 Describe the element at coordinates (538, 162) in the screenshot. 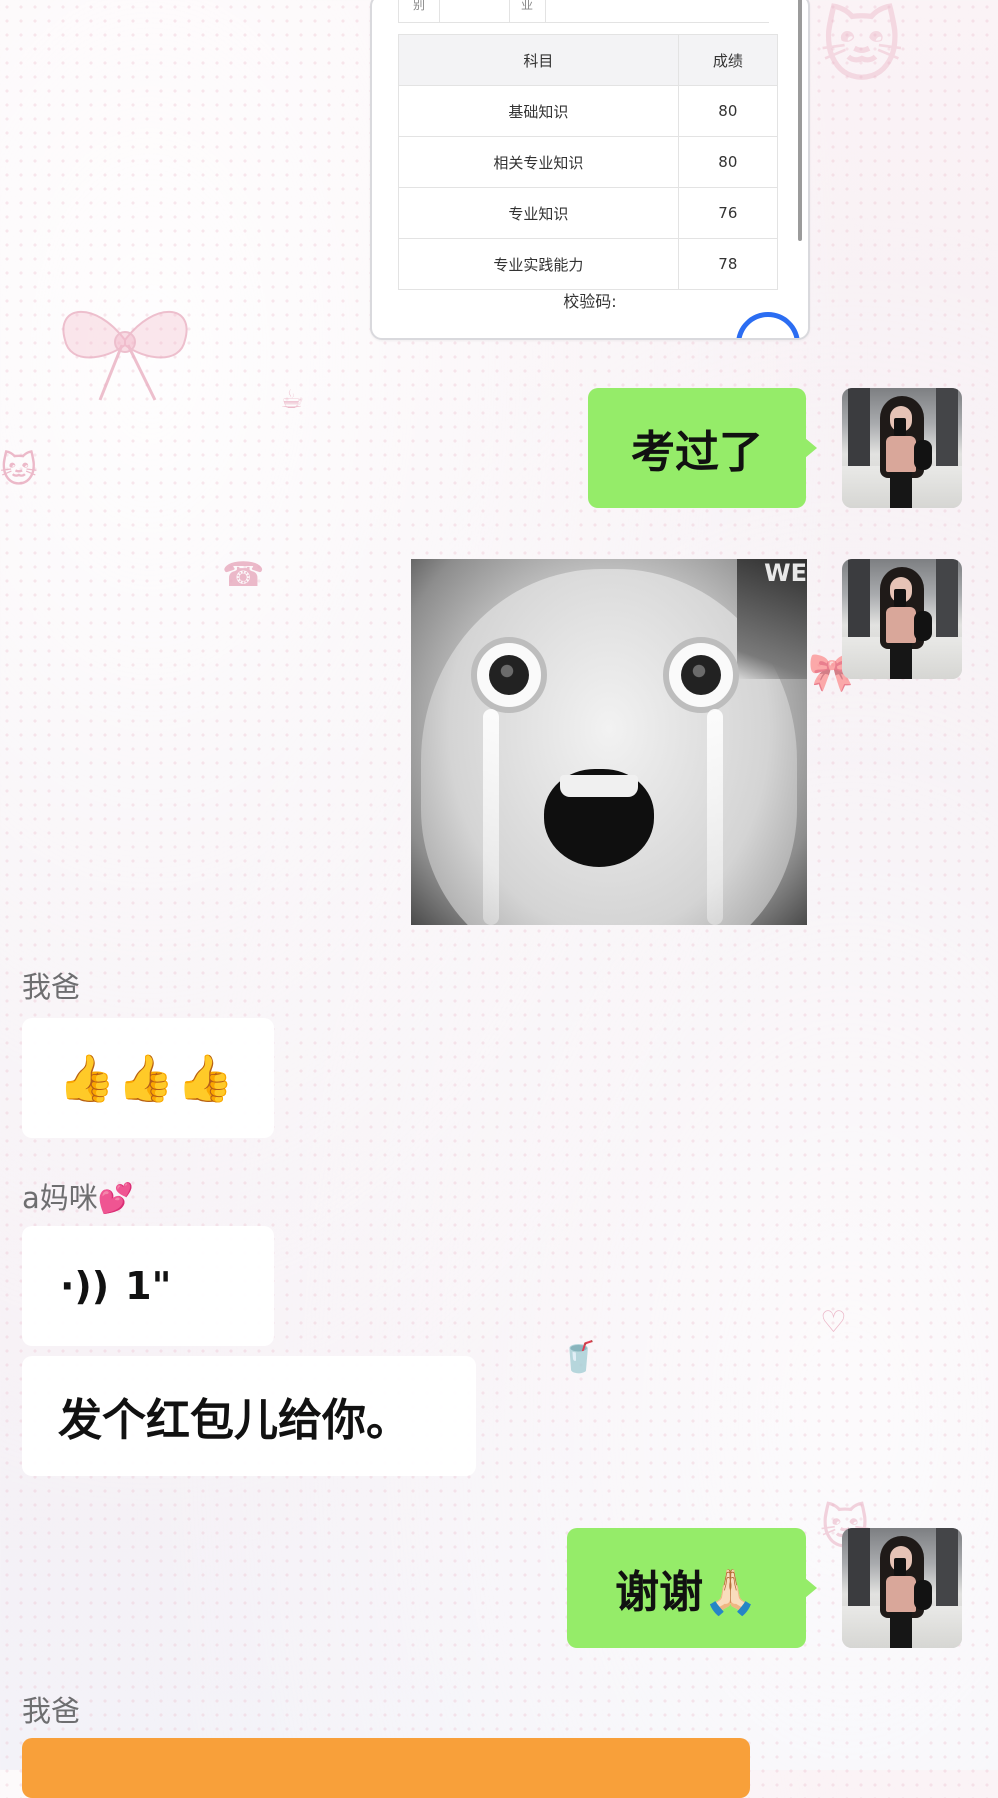

I see `subject-cell: 相关专业知识` at that location.